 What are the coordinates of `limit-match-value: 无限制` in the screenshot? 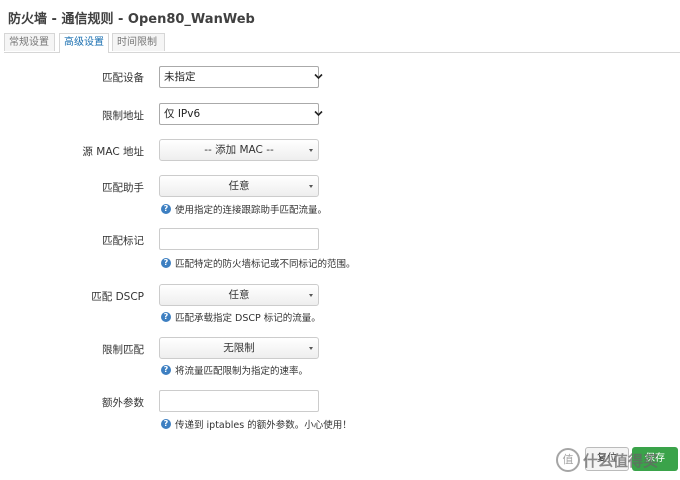 It's located at (239, 348).